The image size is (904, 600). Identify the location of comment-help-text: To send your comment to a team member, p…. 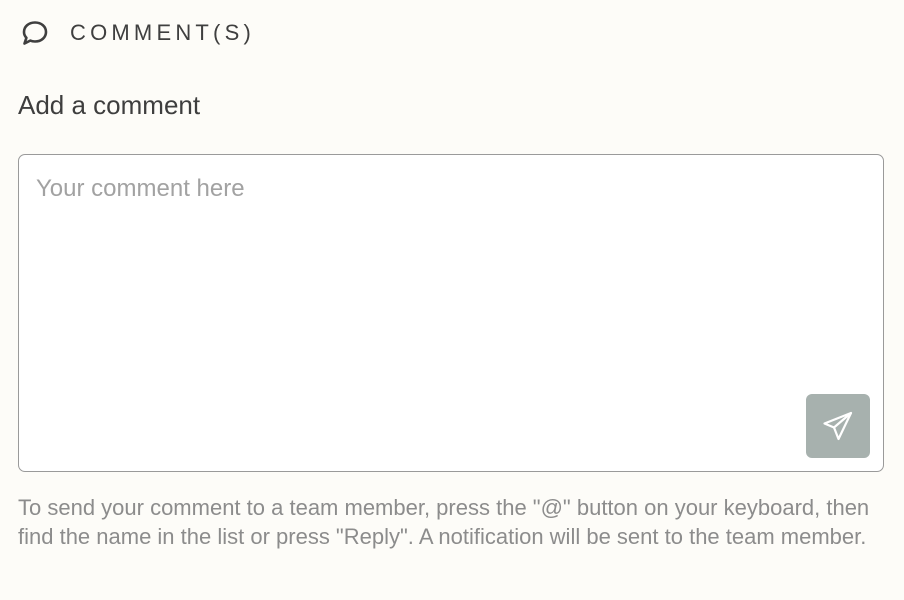
(444, 522).